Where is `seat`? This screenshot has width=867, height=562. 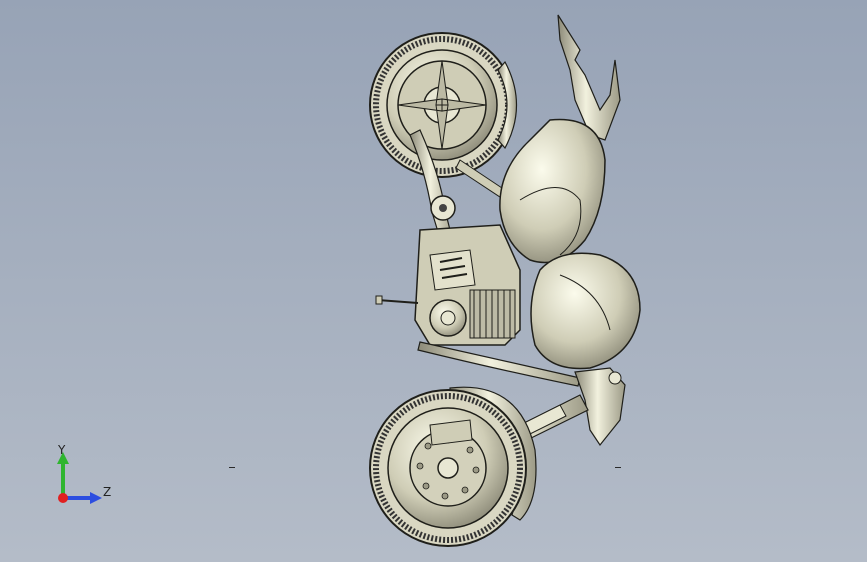 seat is located at coordinates (552, 191).